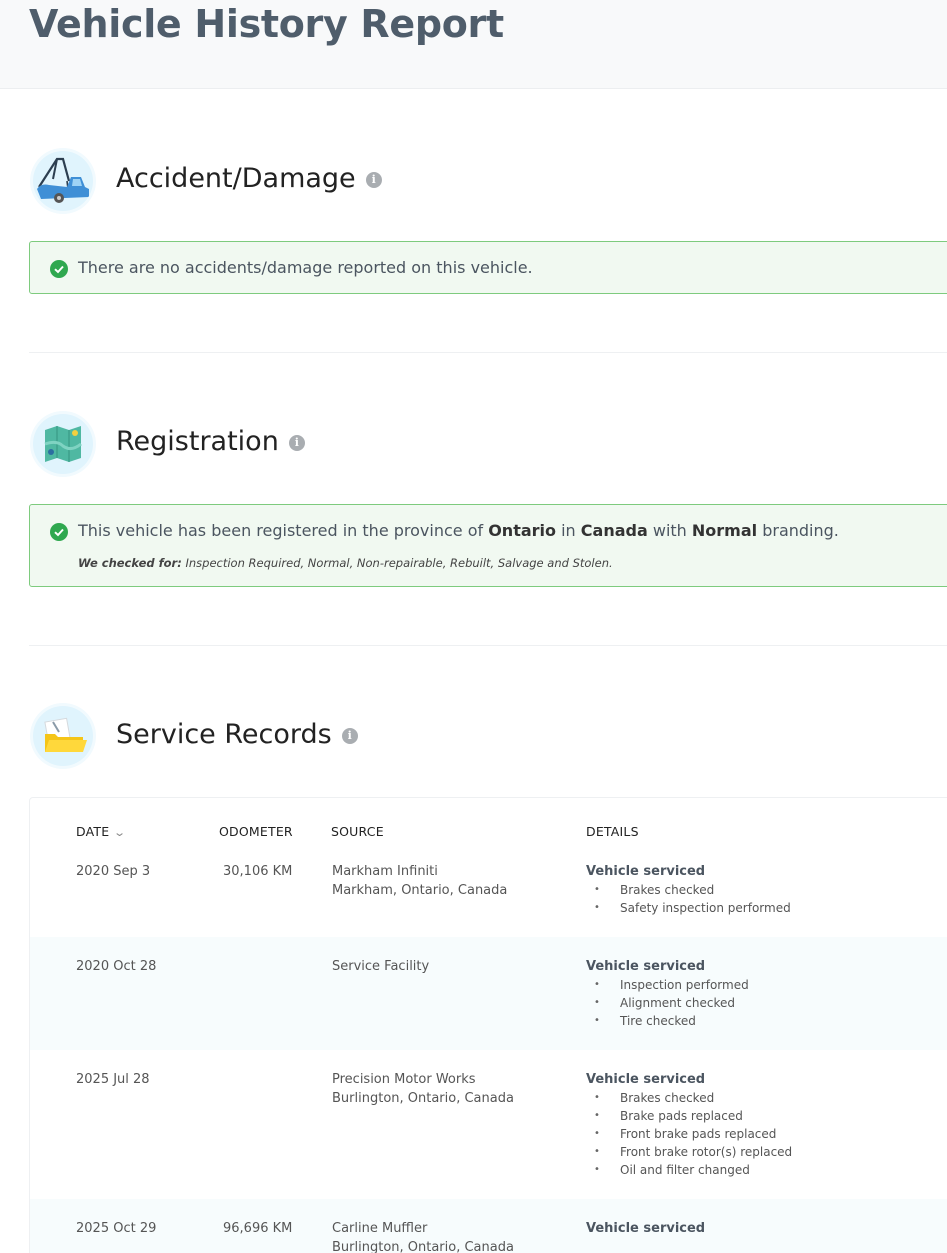  Describe the element at coordinates (667, 985) in the screenshot. I see `list-item: Inspection performed` at that location.